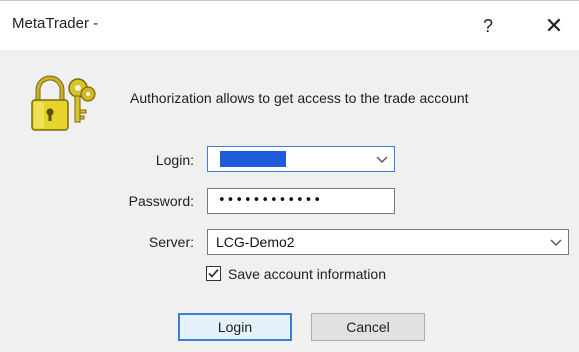  Describe the element at coordinates (63, 103) in the screenshot. I see `lock-keys-icon` at that location.